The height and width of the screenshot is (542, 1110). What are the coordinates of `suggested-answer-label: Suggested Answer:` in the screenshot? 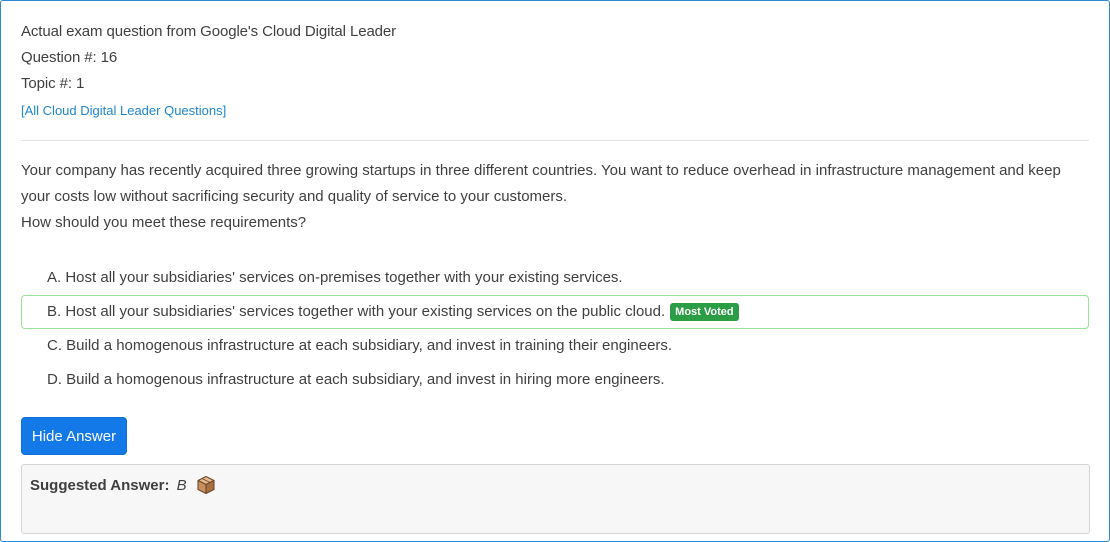 It's located at (100, 485).